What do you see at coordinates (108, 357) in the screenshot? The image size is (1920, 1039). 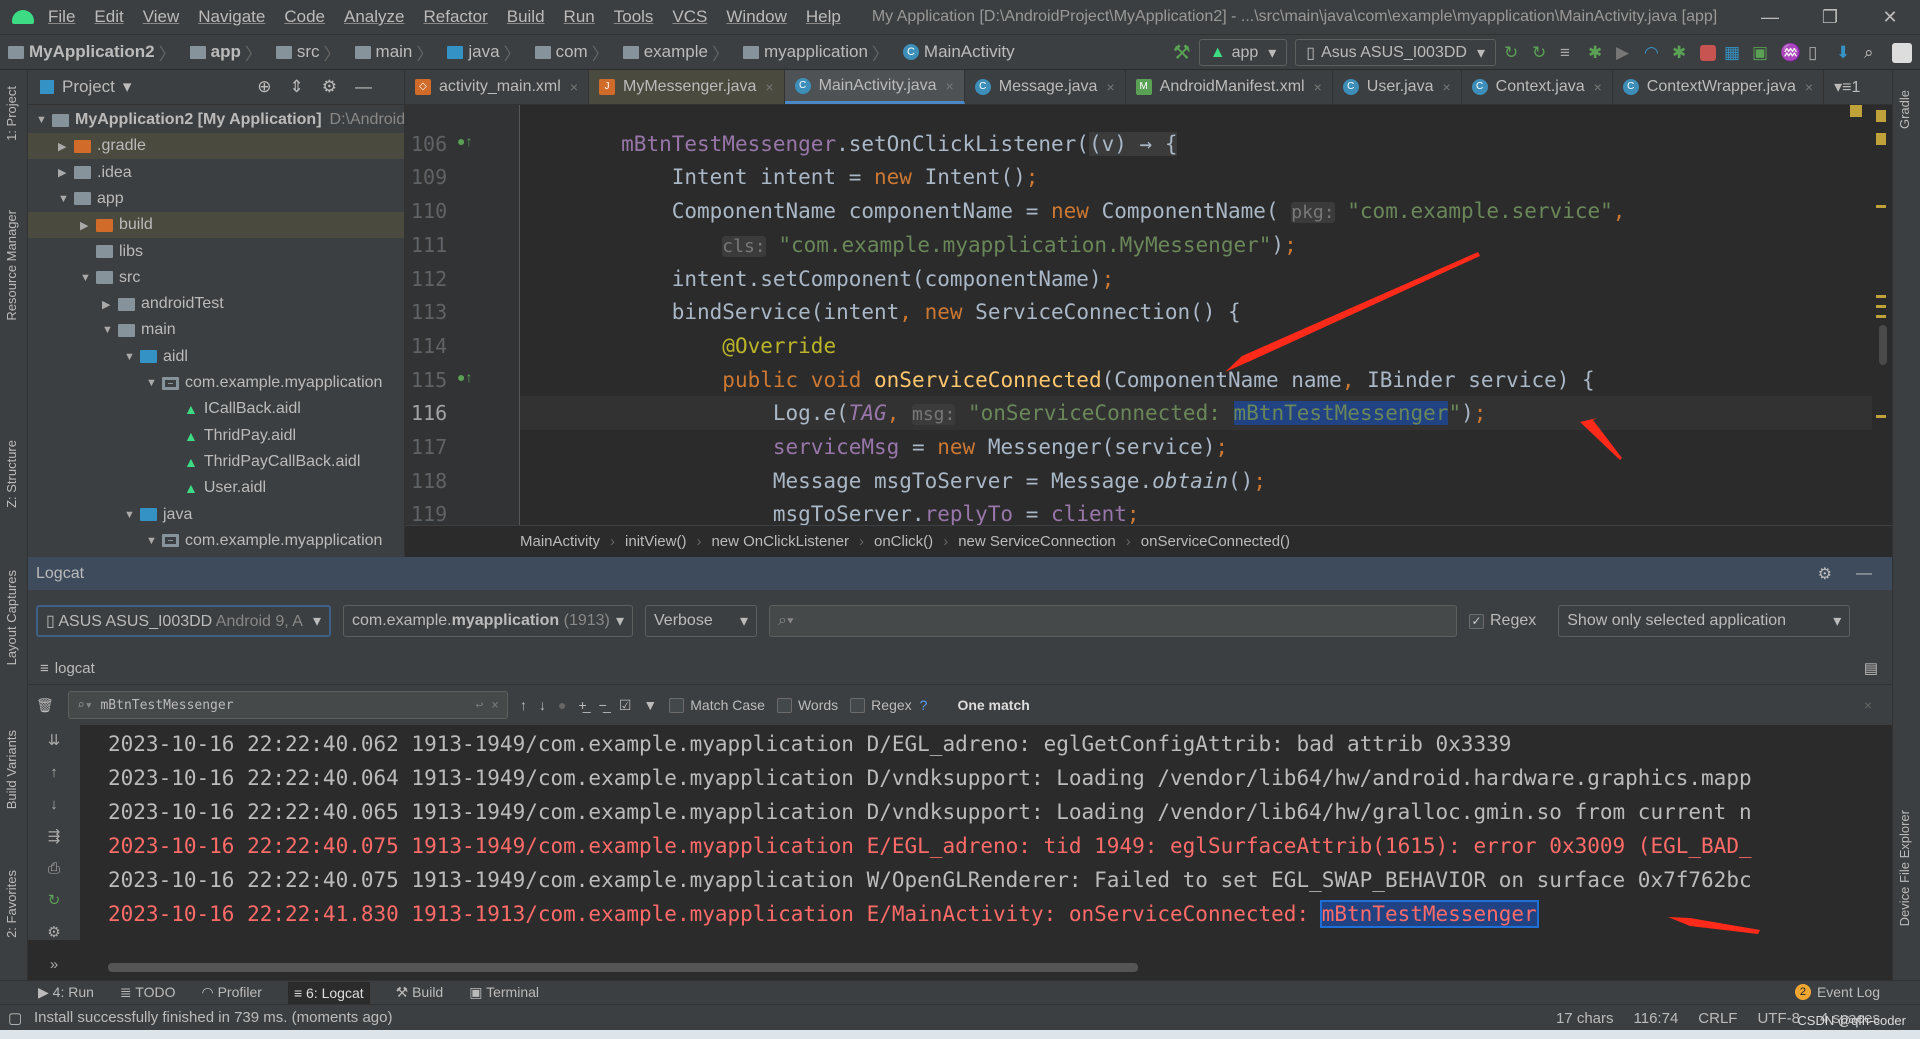 I see `tree-item: ▼ aidl` at bounding box center [108, 357].